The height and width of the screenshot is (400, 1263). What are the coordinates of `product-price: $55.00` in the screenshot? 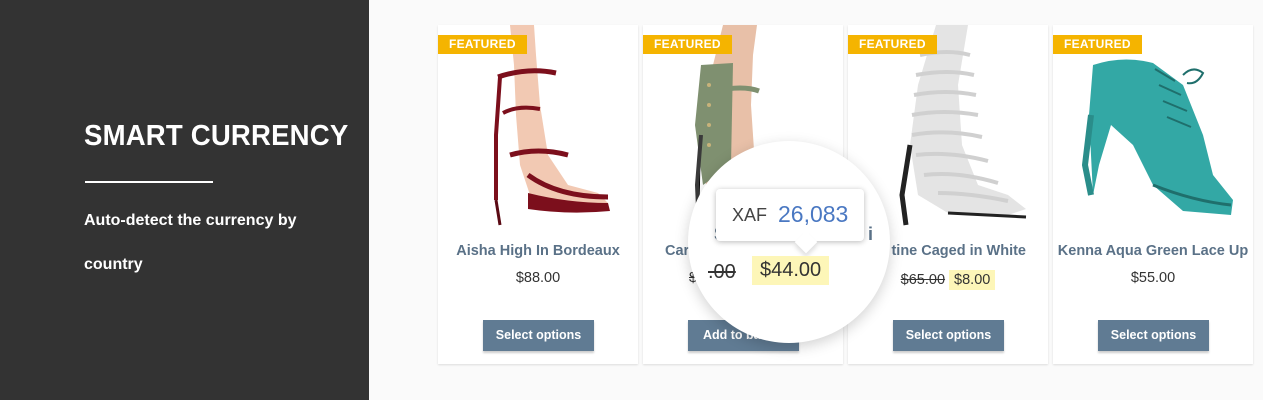 It's located at (1153, 278).